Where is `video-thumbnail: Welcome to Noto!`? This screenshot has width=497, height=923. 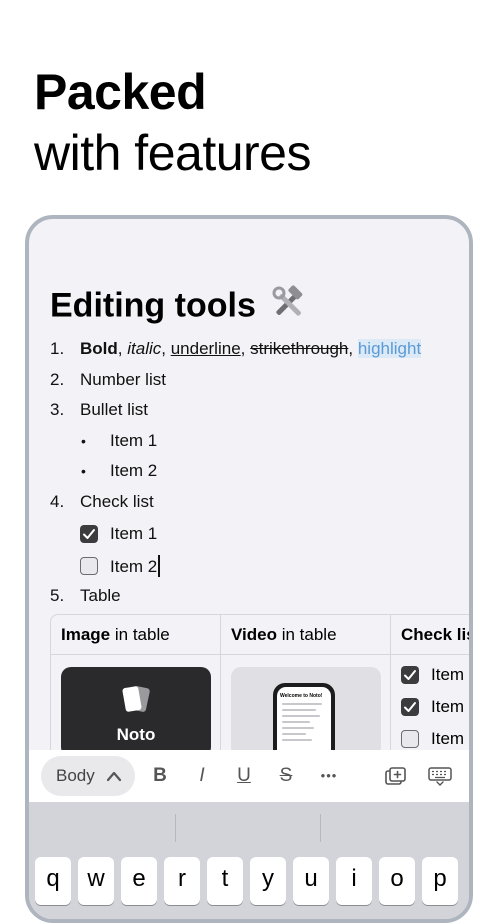 video-thumbnail: Welcome to Noto! is located at coordinates (306, 711).